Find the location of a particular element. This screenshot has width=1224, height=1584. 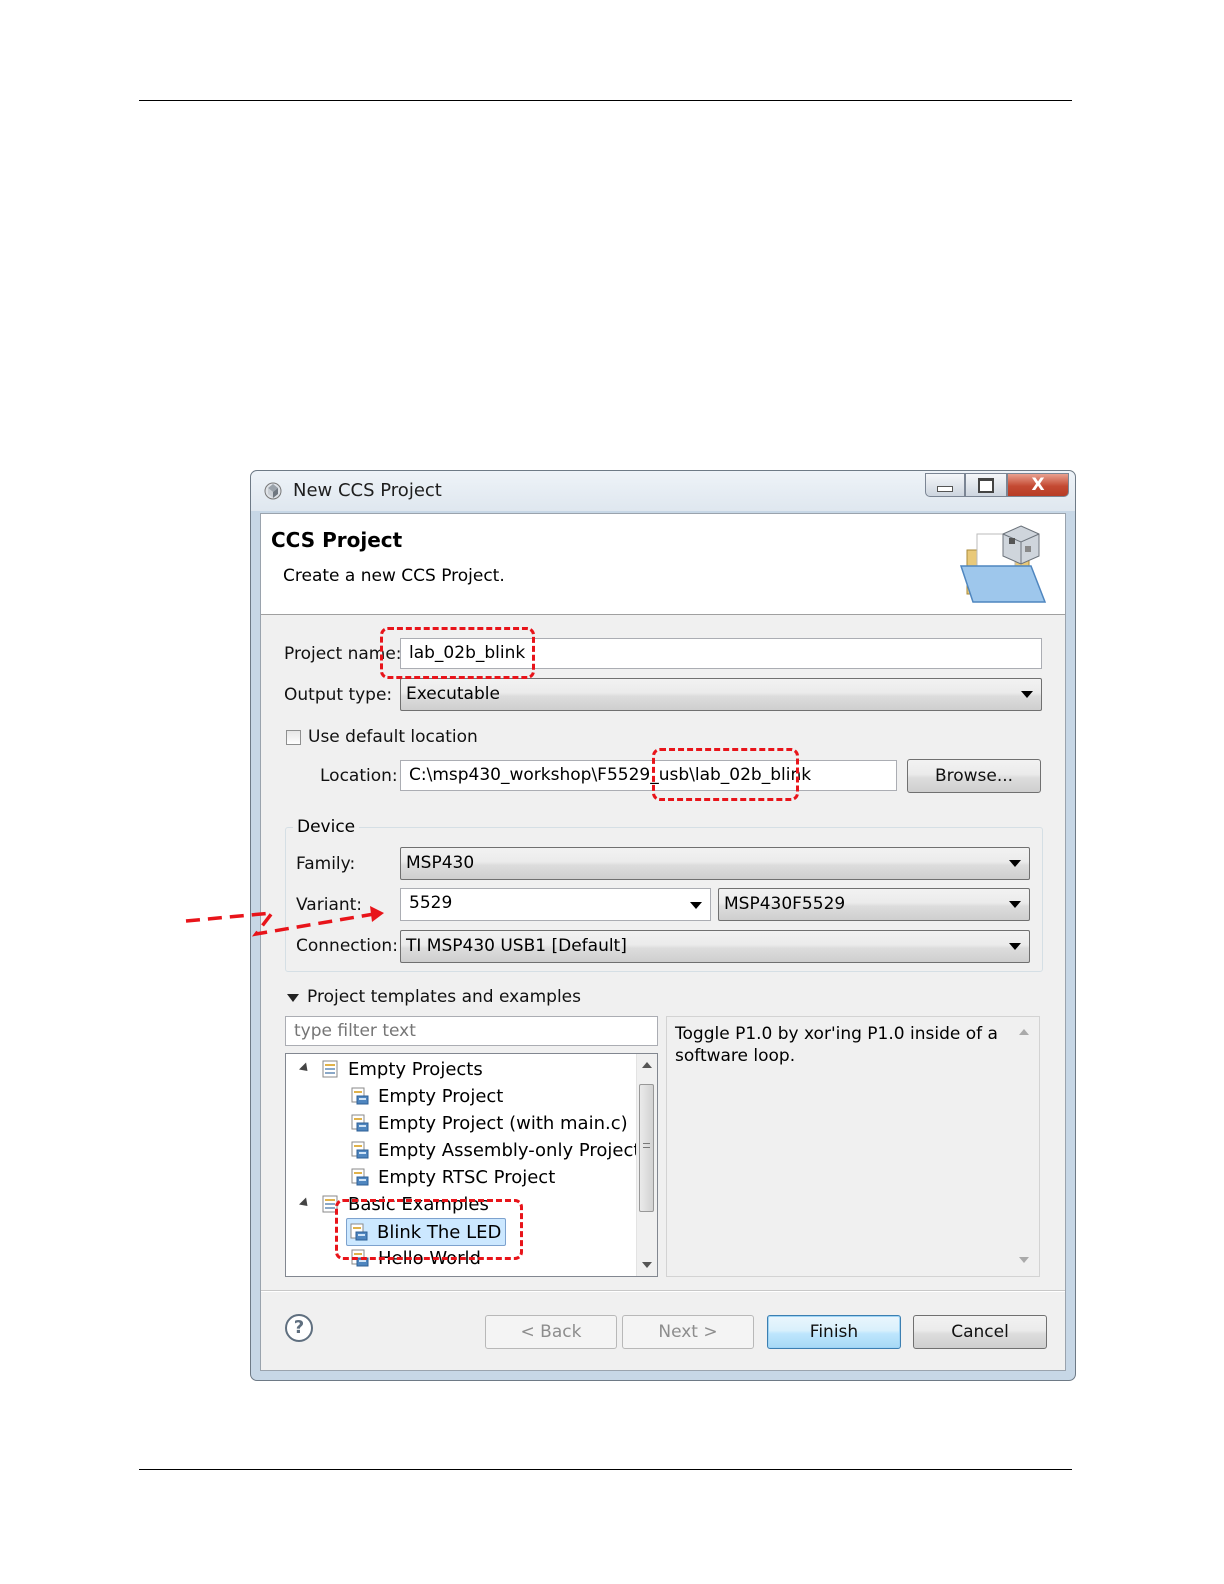

annotation-variant-arrow is located at coordinates (284, 921).